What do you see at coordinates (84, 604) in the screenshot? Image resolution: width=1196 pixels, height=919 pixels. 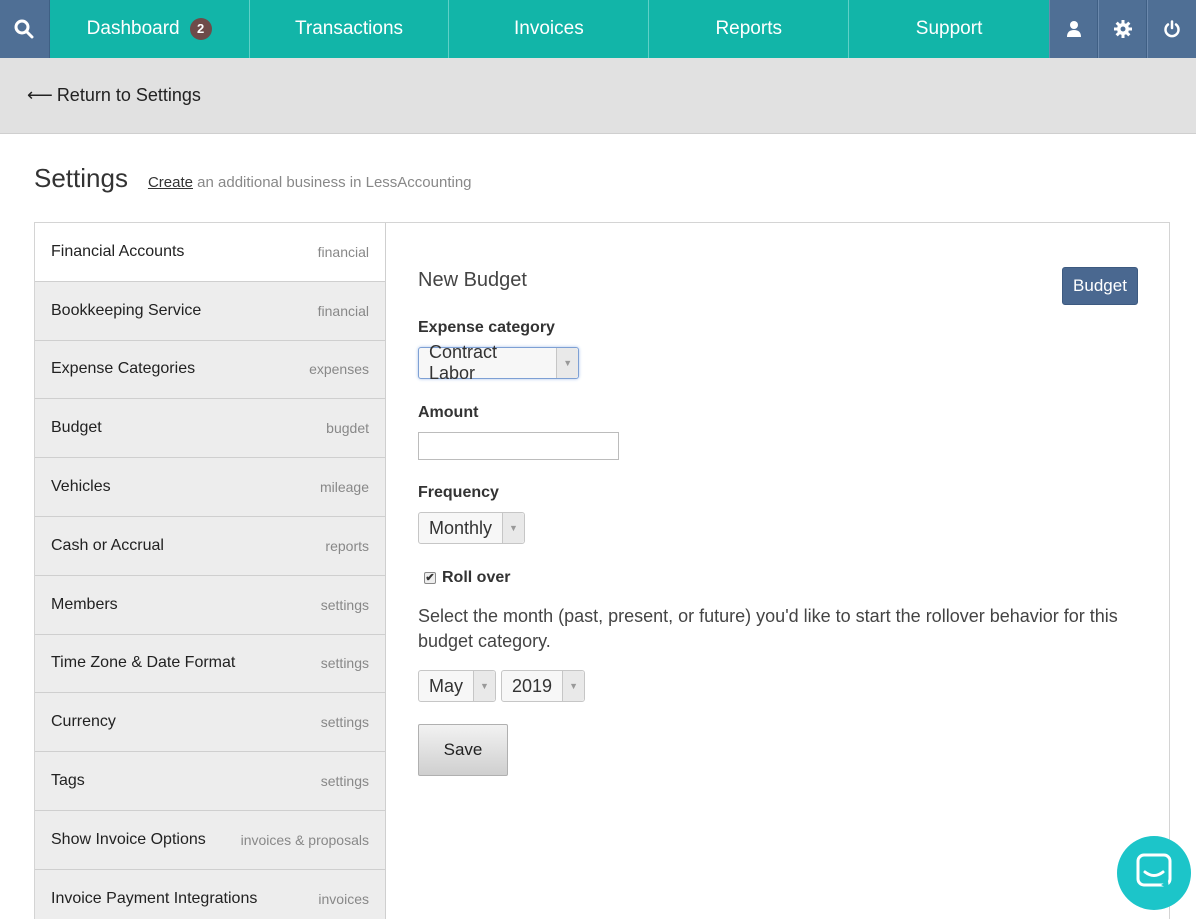 I see `sidebar-item-label: Members` at bounding box center [84, 604].